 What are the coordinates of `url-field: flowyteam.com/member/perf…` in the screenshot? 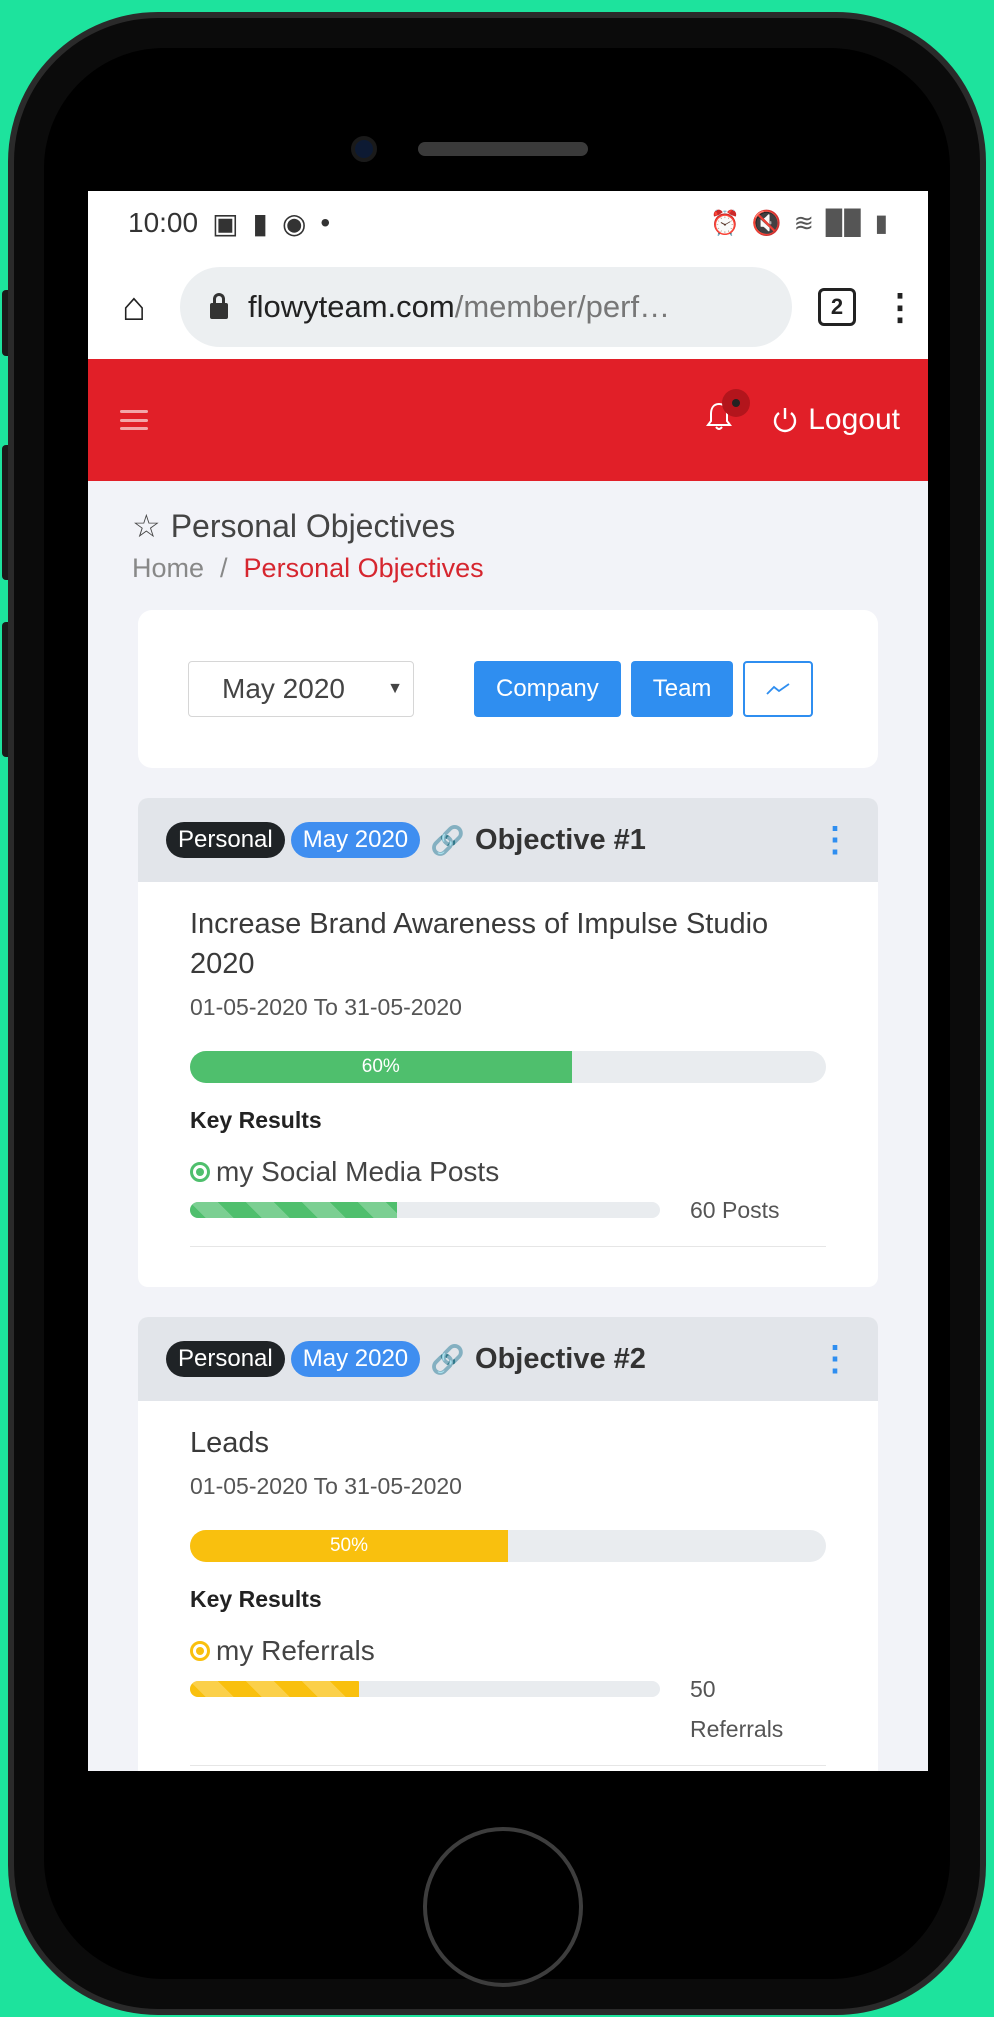 It's located at (486, 307).